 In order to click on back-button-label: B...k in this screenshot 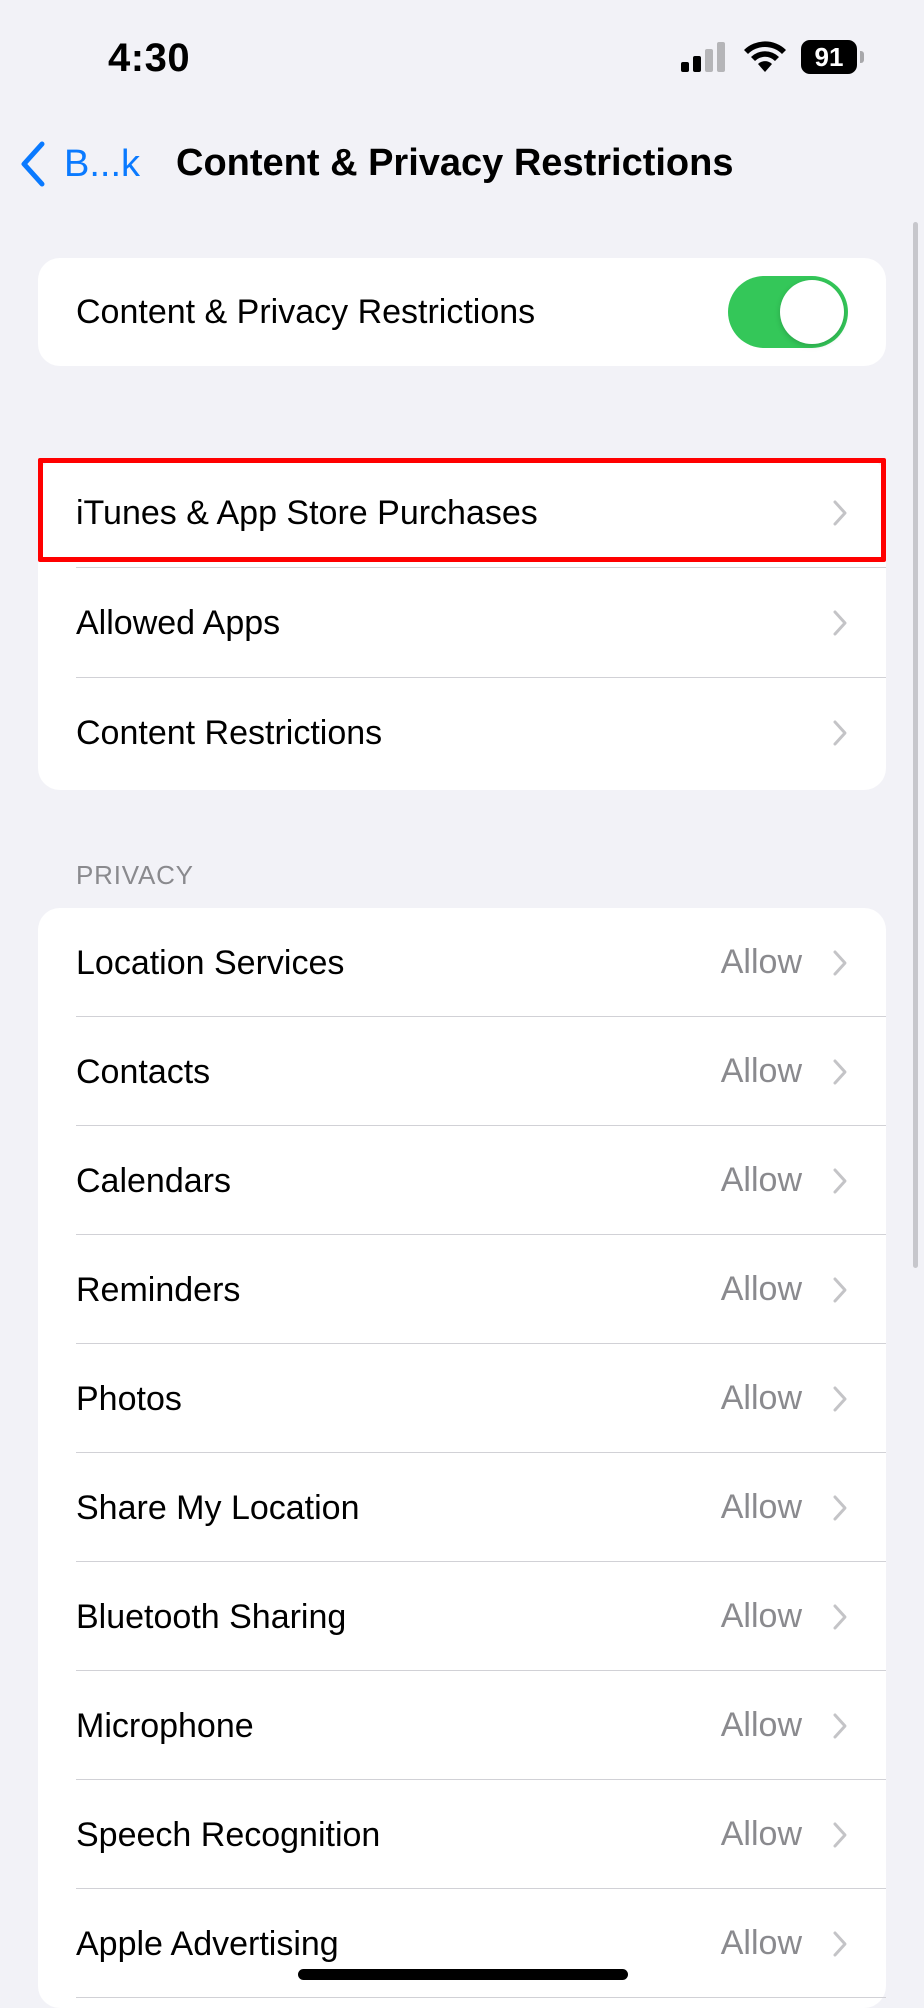, I will do `click(102, 163)`.